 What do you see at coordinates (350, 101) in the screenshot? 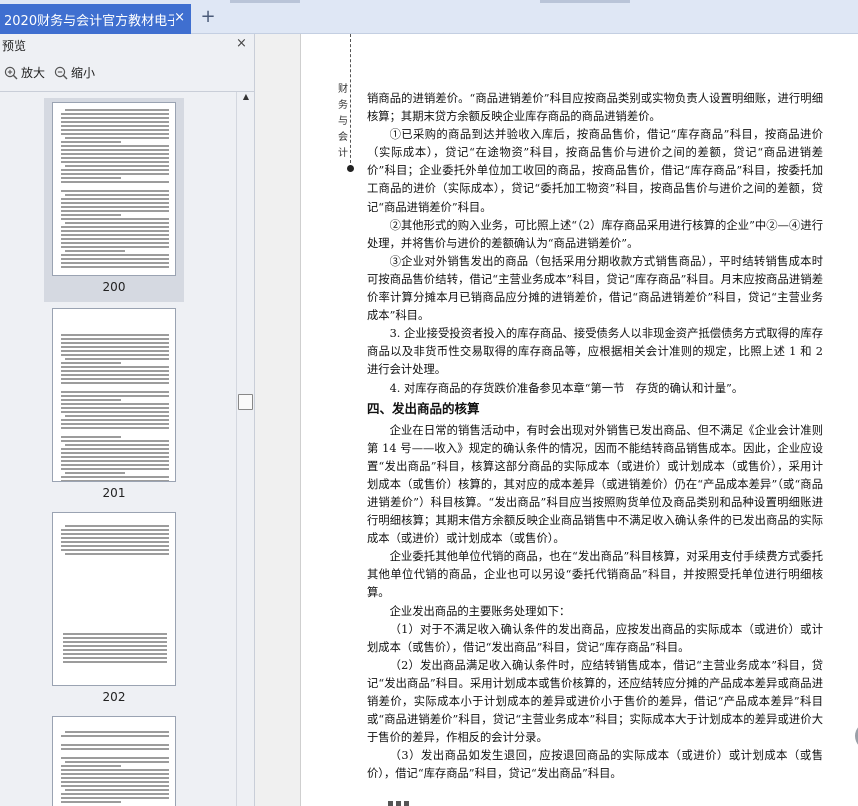
I see `page-margin-rule` at bounding box center [350, 101].